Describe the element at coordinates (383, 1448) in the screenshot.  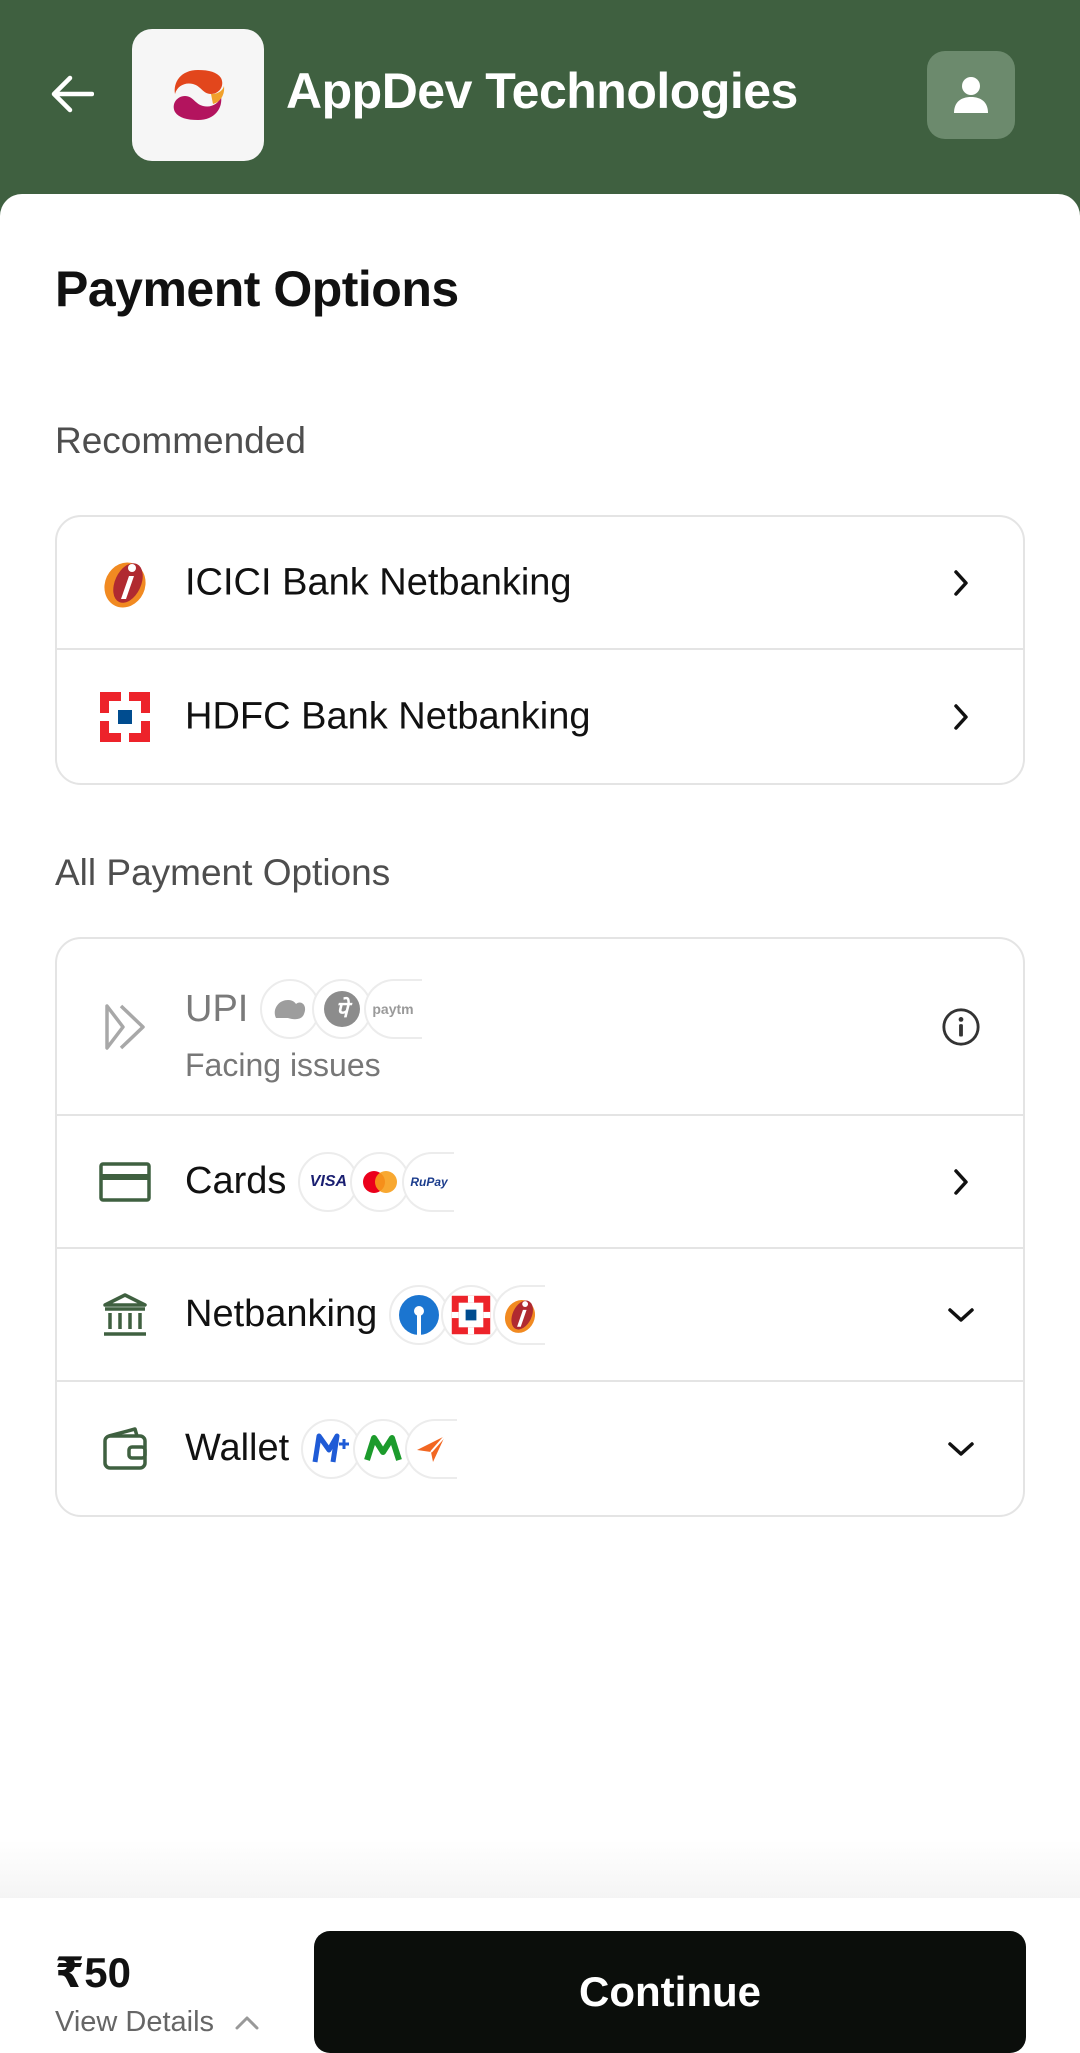
I see `airtel-money-logo-icon` at that location.